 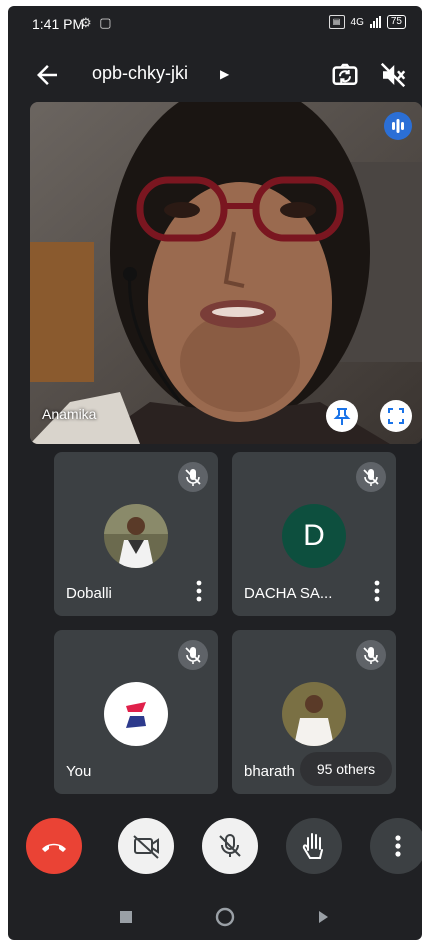 I want to click on status-right-group: ▤ 4G 75, so click(x=367, y=22).